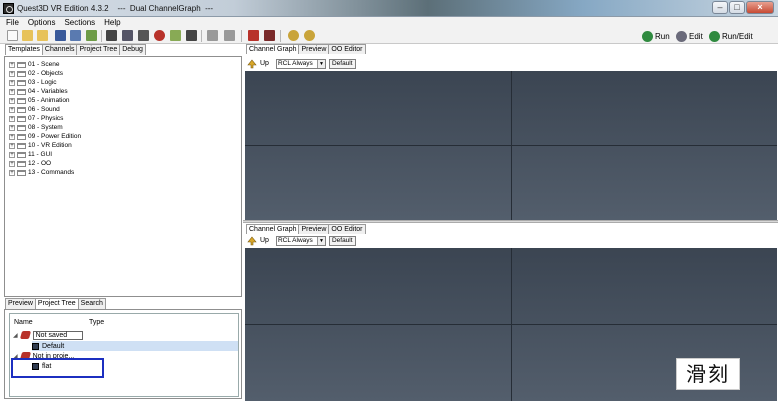 This screenshot has height=407, width=778. I want to click on graph-icon, so click(175, 35).